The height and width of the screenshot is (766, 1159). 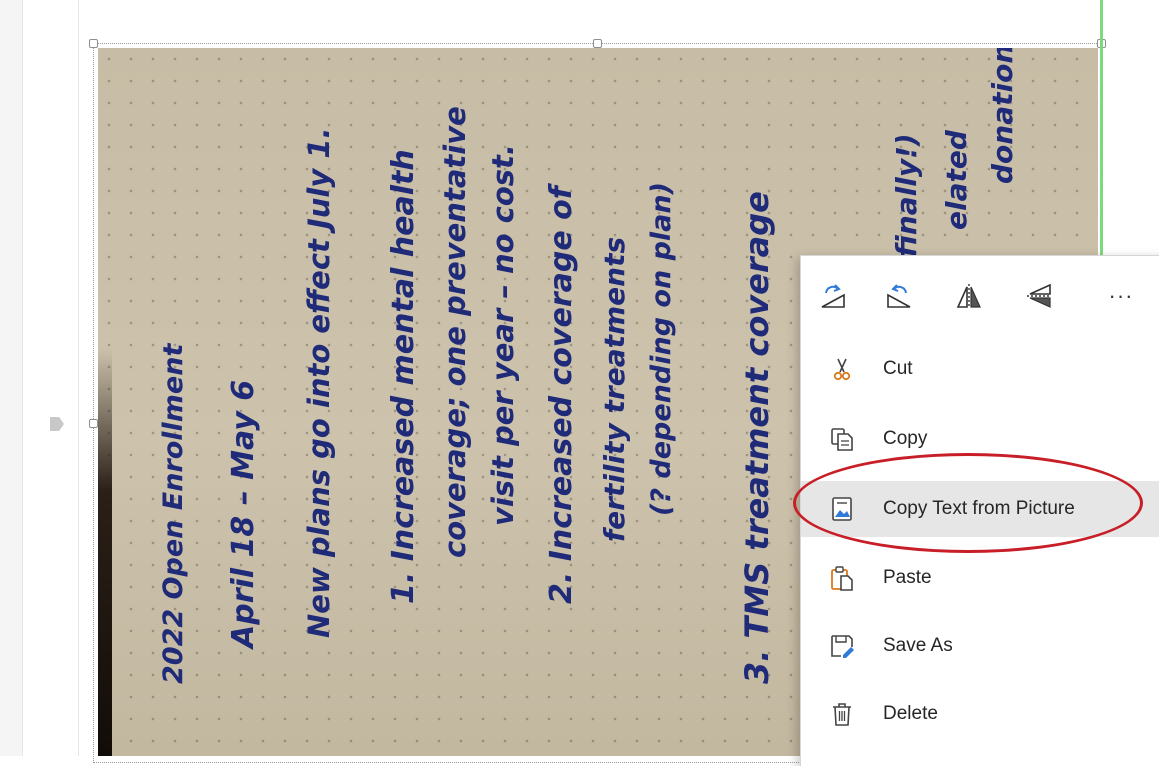 I want to click on copy-icon, so click(x=842, y=439).